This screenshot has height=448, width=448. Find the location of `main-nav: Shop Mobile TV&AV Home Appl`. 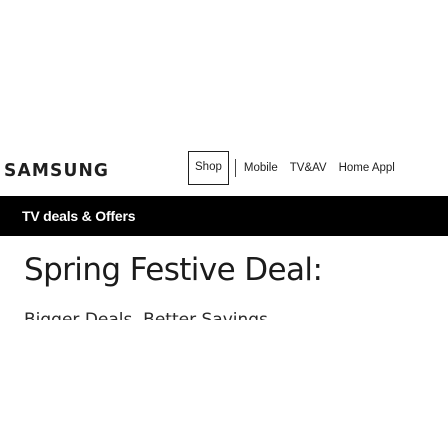

main-nav: Shop Mobile TV&AV Home Appl is located at coordinates (294, 168).